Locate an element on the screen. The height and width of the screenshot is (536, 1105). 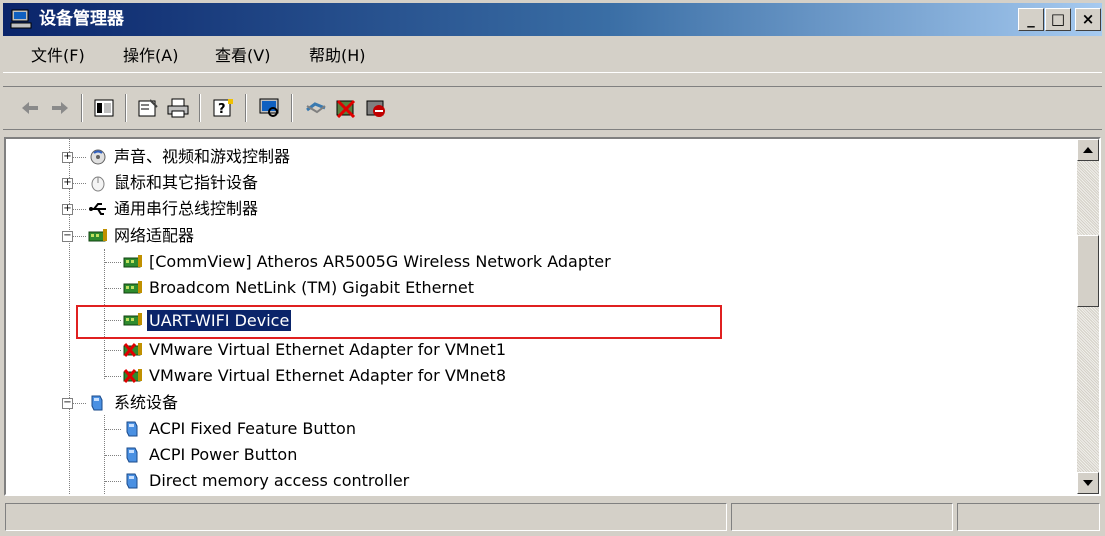
close-button: × is located at coordinates (1088, 19).